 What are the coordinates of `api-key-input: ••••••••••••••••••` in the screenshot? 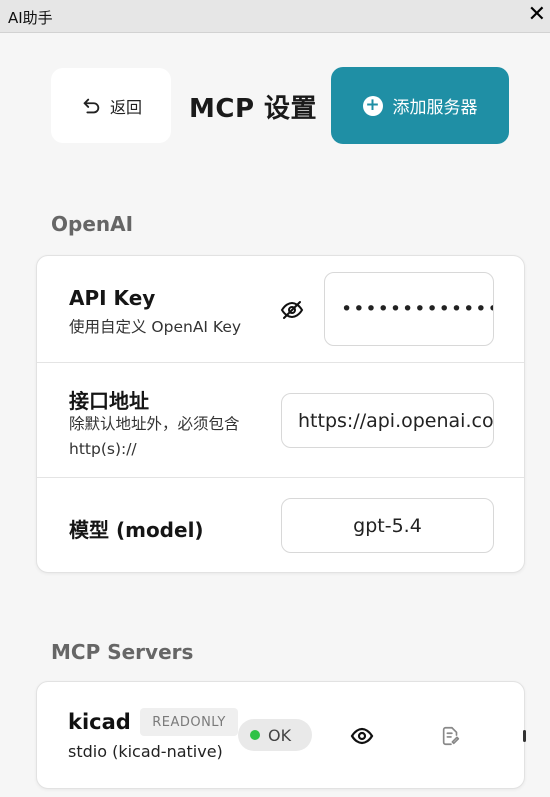 It's located at (409, 309).